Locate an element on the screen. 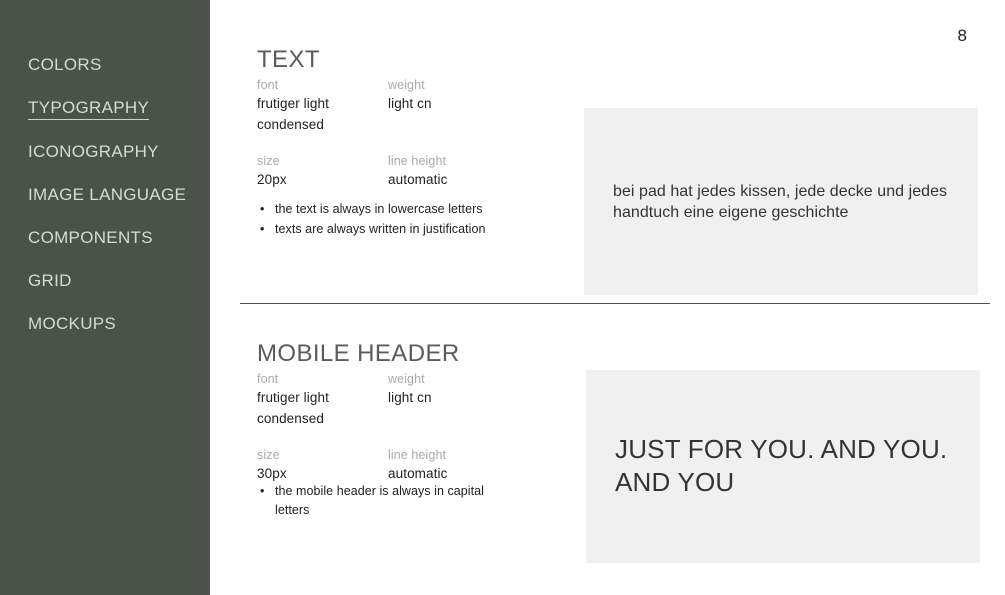 Image resolution: width=1005 pixels, height=595 pixels. sidebar-item-typography: TYPOGRAPHY is located at coordinates (119, 109).